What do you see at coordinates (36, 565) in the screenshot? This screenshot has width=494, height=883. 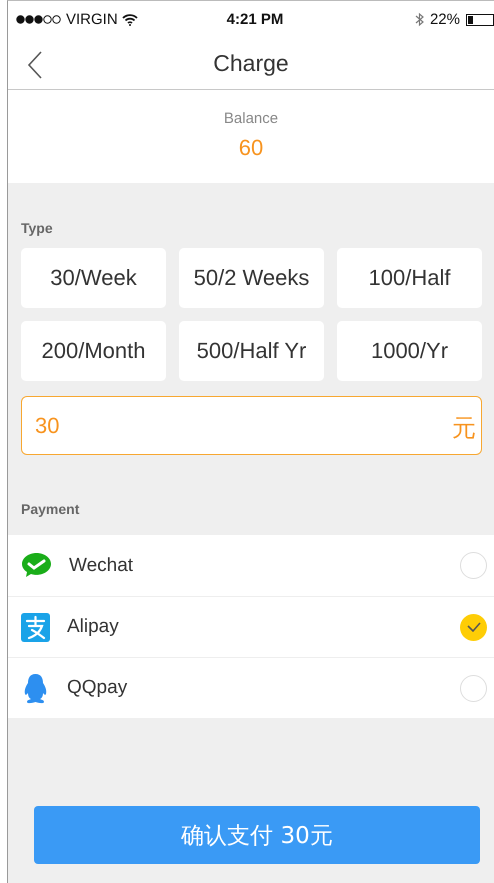 I see `chat-bubble-icon` at bounding box center [36, 565].